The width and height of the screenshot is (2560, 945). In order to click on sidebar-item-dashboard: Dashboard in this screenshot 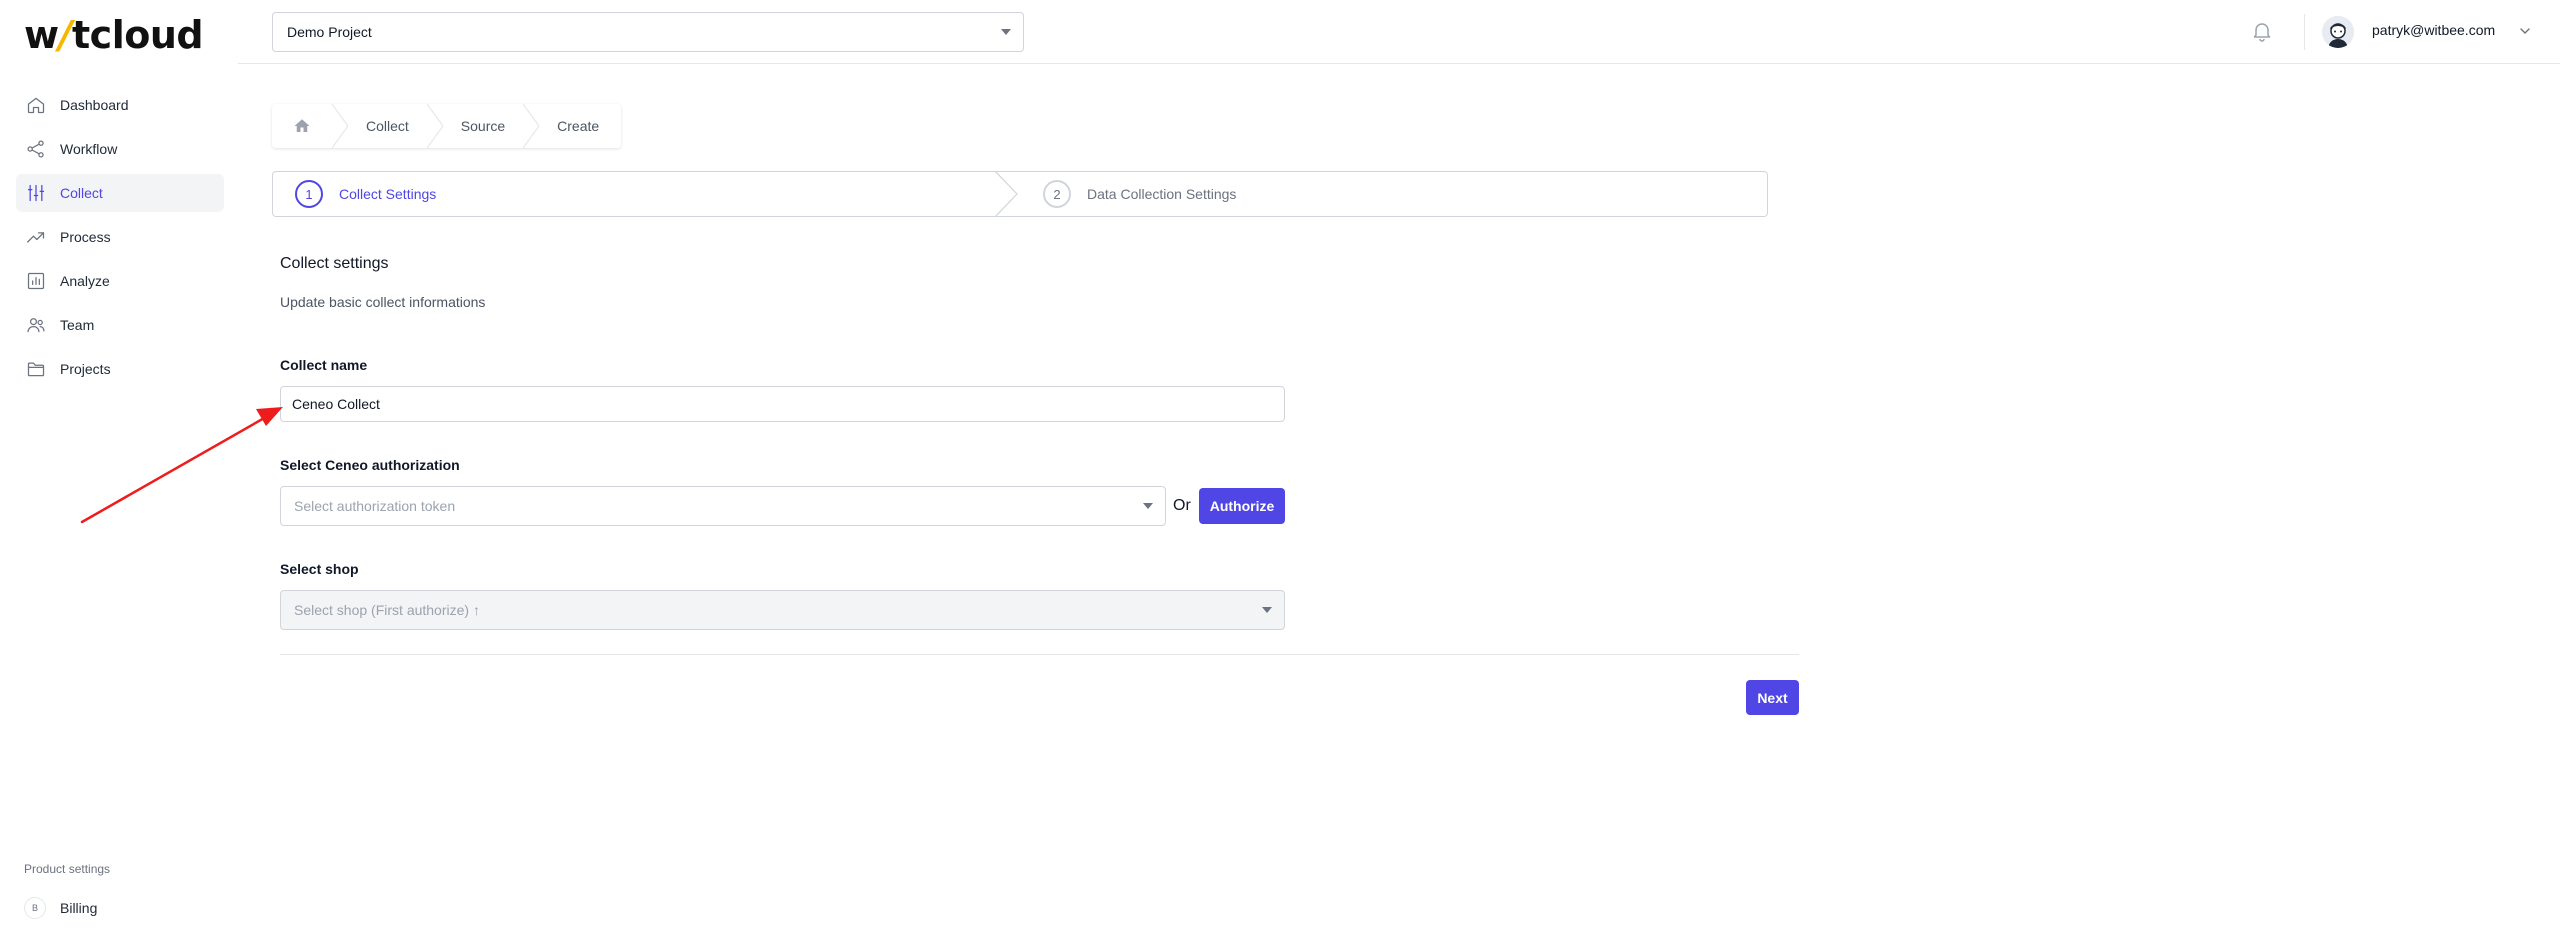, I will do `click(120, 105)`.